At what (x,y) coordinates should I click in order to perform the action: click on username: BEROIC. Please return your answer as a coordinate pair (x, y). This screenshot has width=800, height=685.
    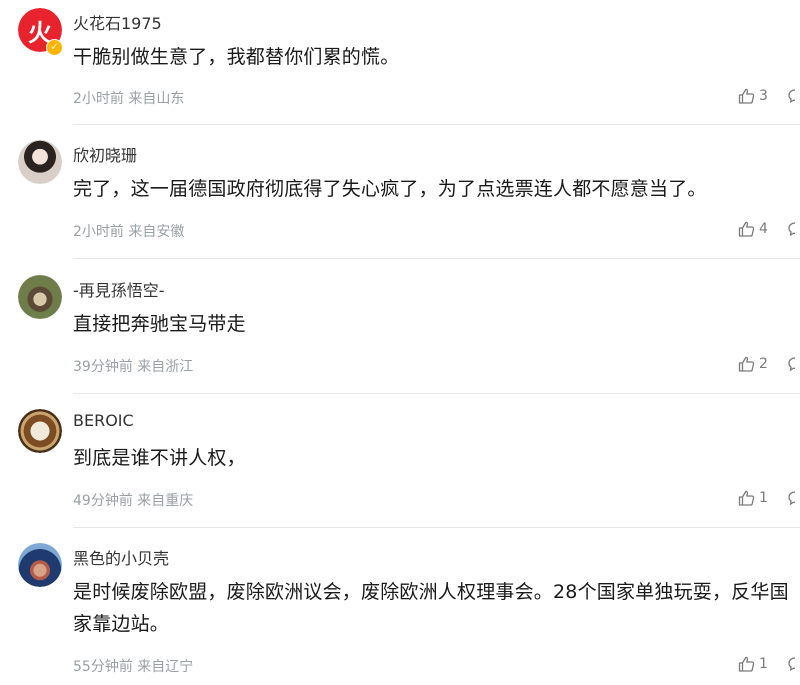
    Looking at the image, I should click on (103, 420).